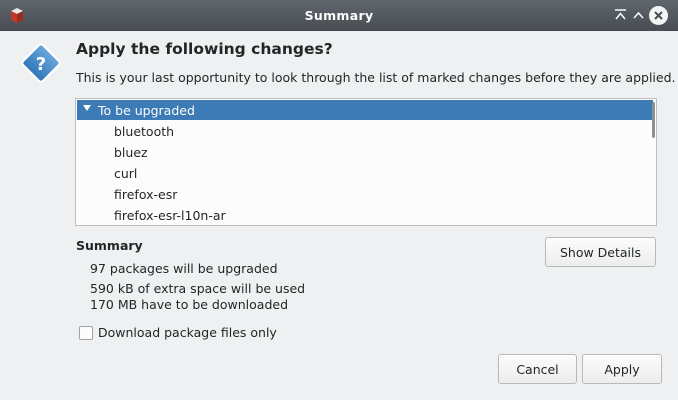  I want to click on list-scrollbar, so click(653, 120).